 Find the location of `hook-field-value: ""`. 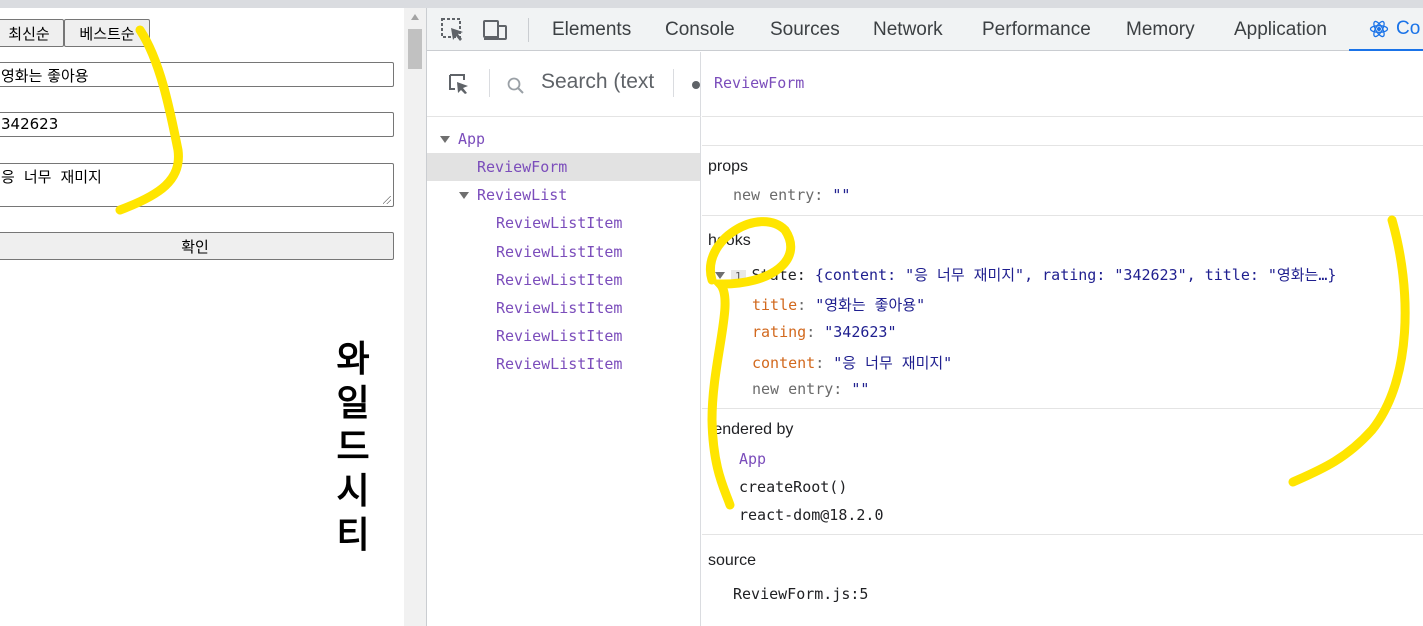

hook-field-value: "" is located at coordinates (860, 389).